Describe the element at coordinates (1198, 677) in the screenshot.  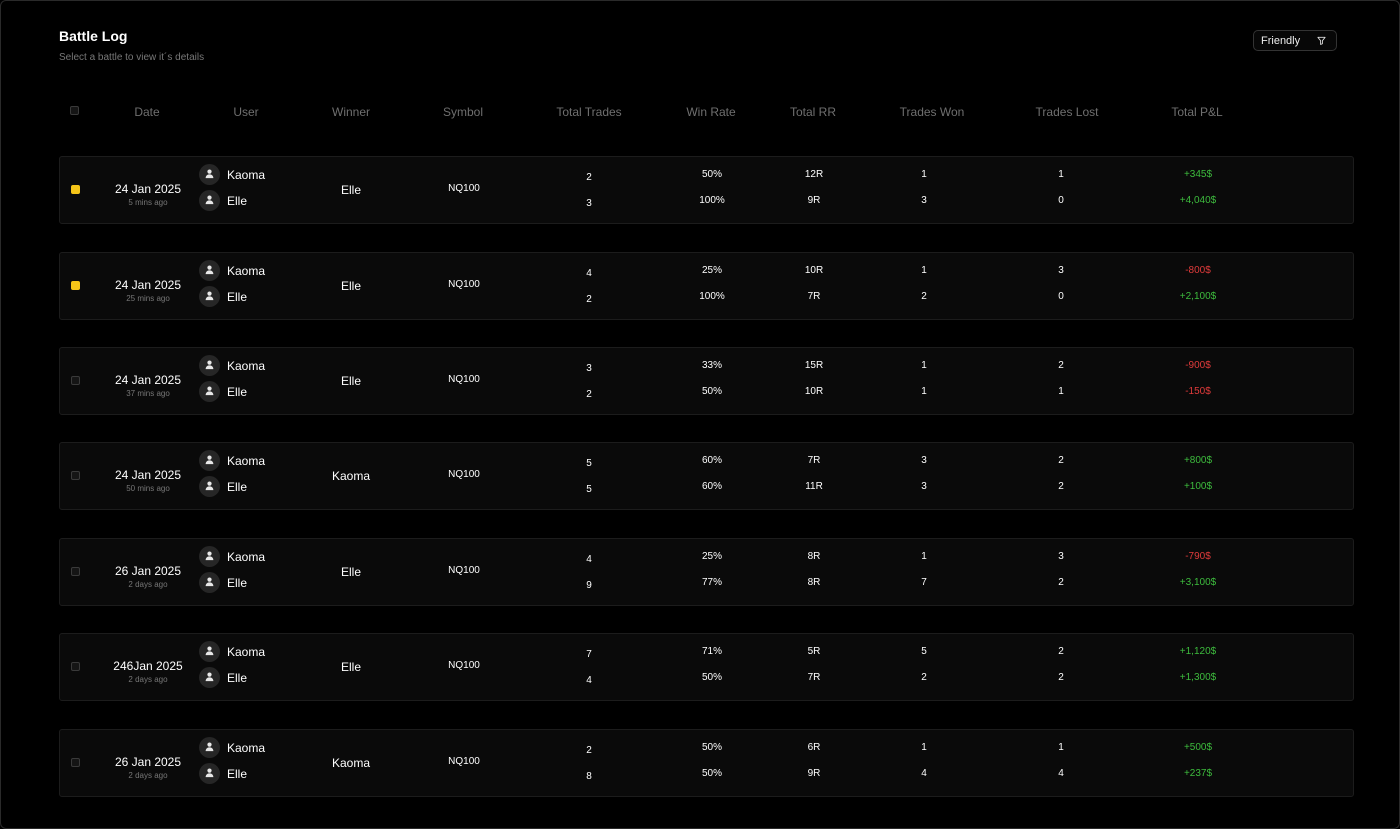
I see `total-pnl: +1,300$` at that location.